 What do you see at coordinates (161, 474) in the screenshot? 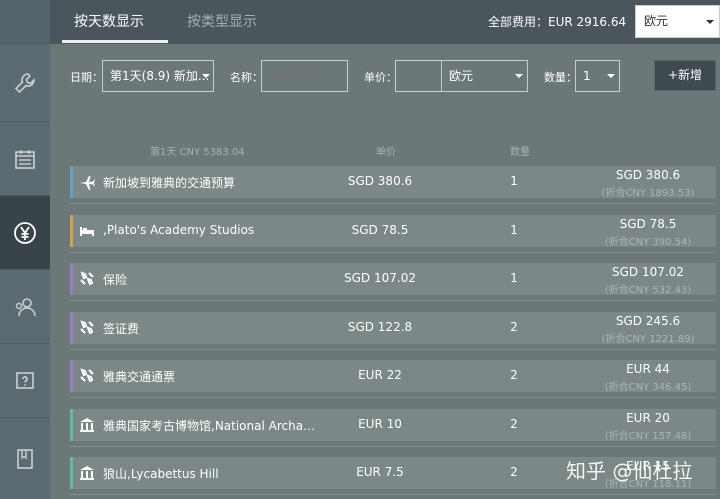
I see `item-name: 狼山,Lycabettus Hill` at bounding box center [161, 474].